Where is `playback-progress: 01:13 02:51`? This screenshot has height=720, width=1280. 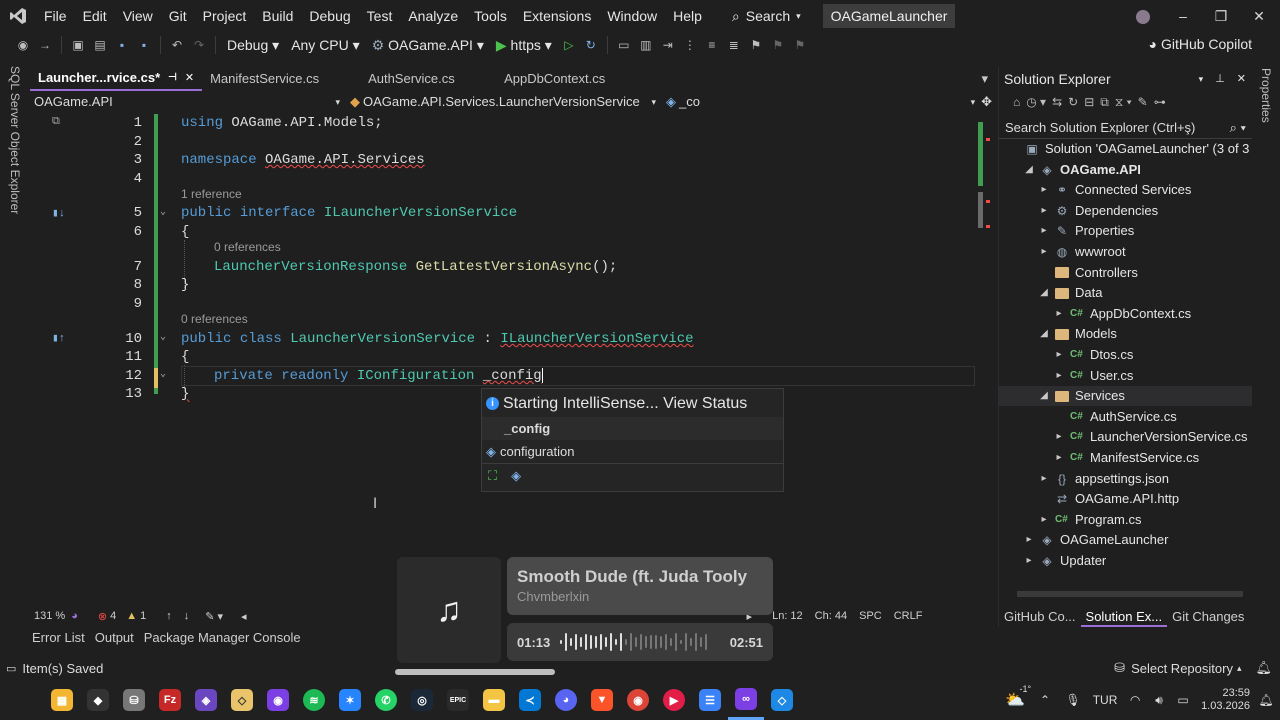
playback-progress: 01:13 02:51 is located at coordinates (640, 642).